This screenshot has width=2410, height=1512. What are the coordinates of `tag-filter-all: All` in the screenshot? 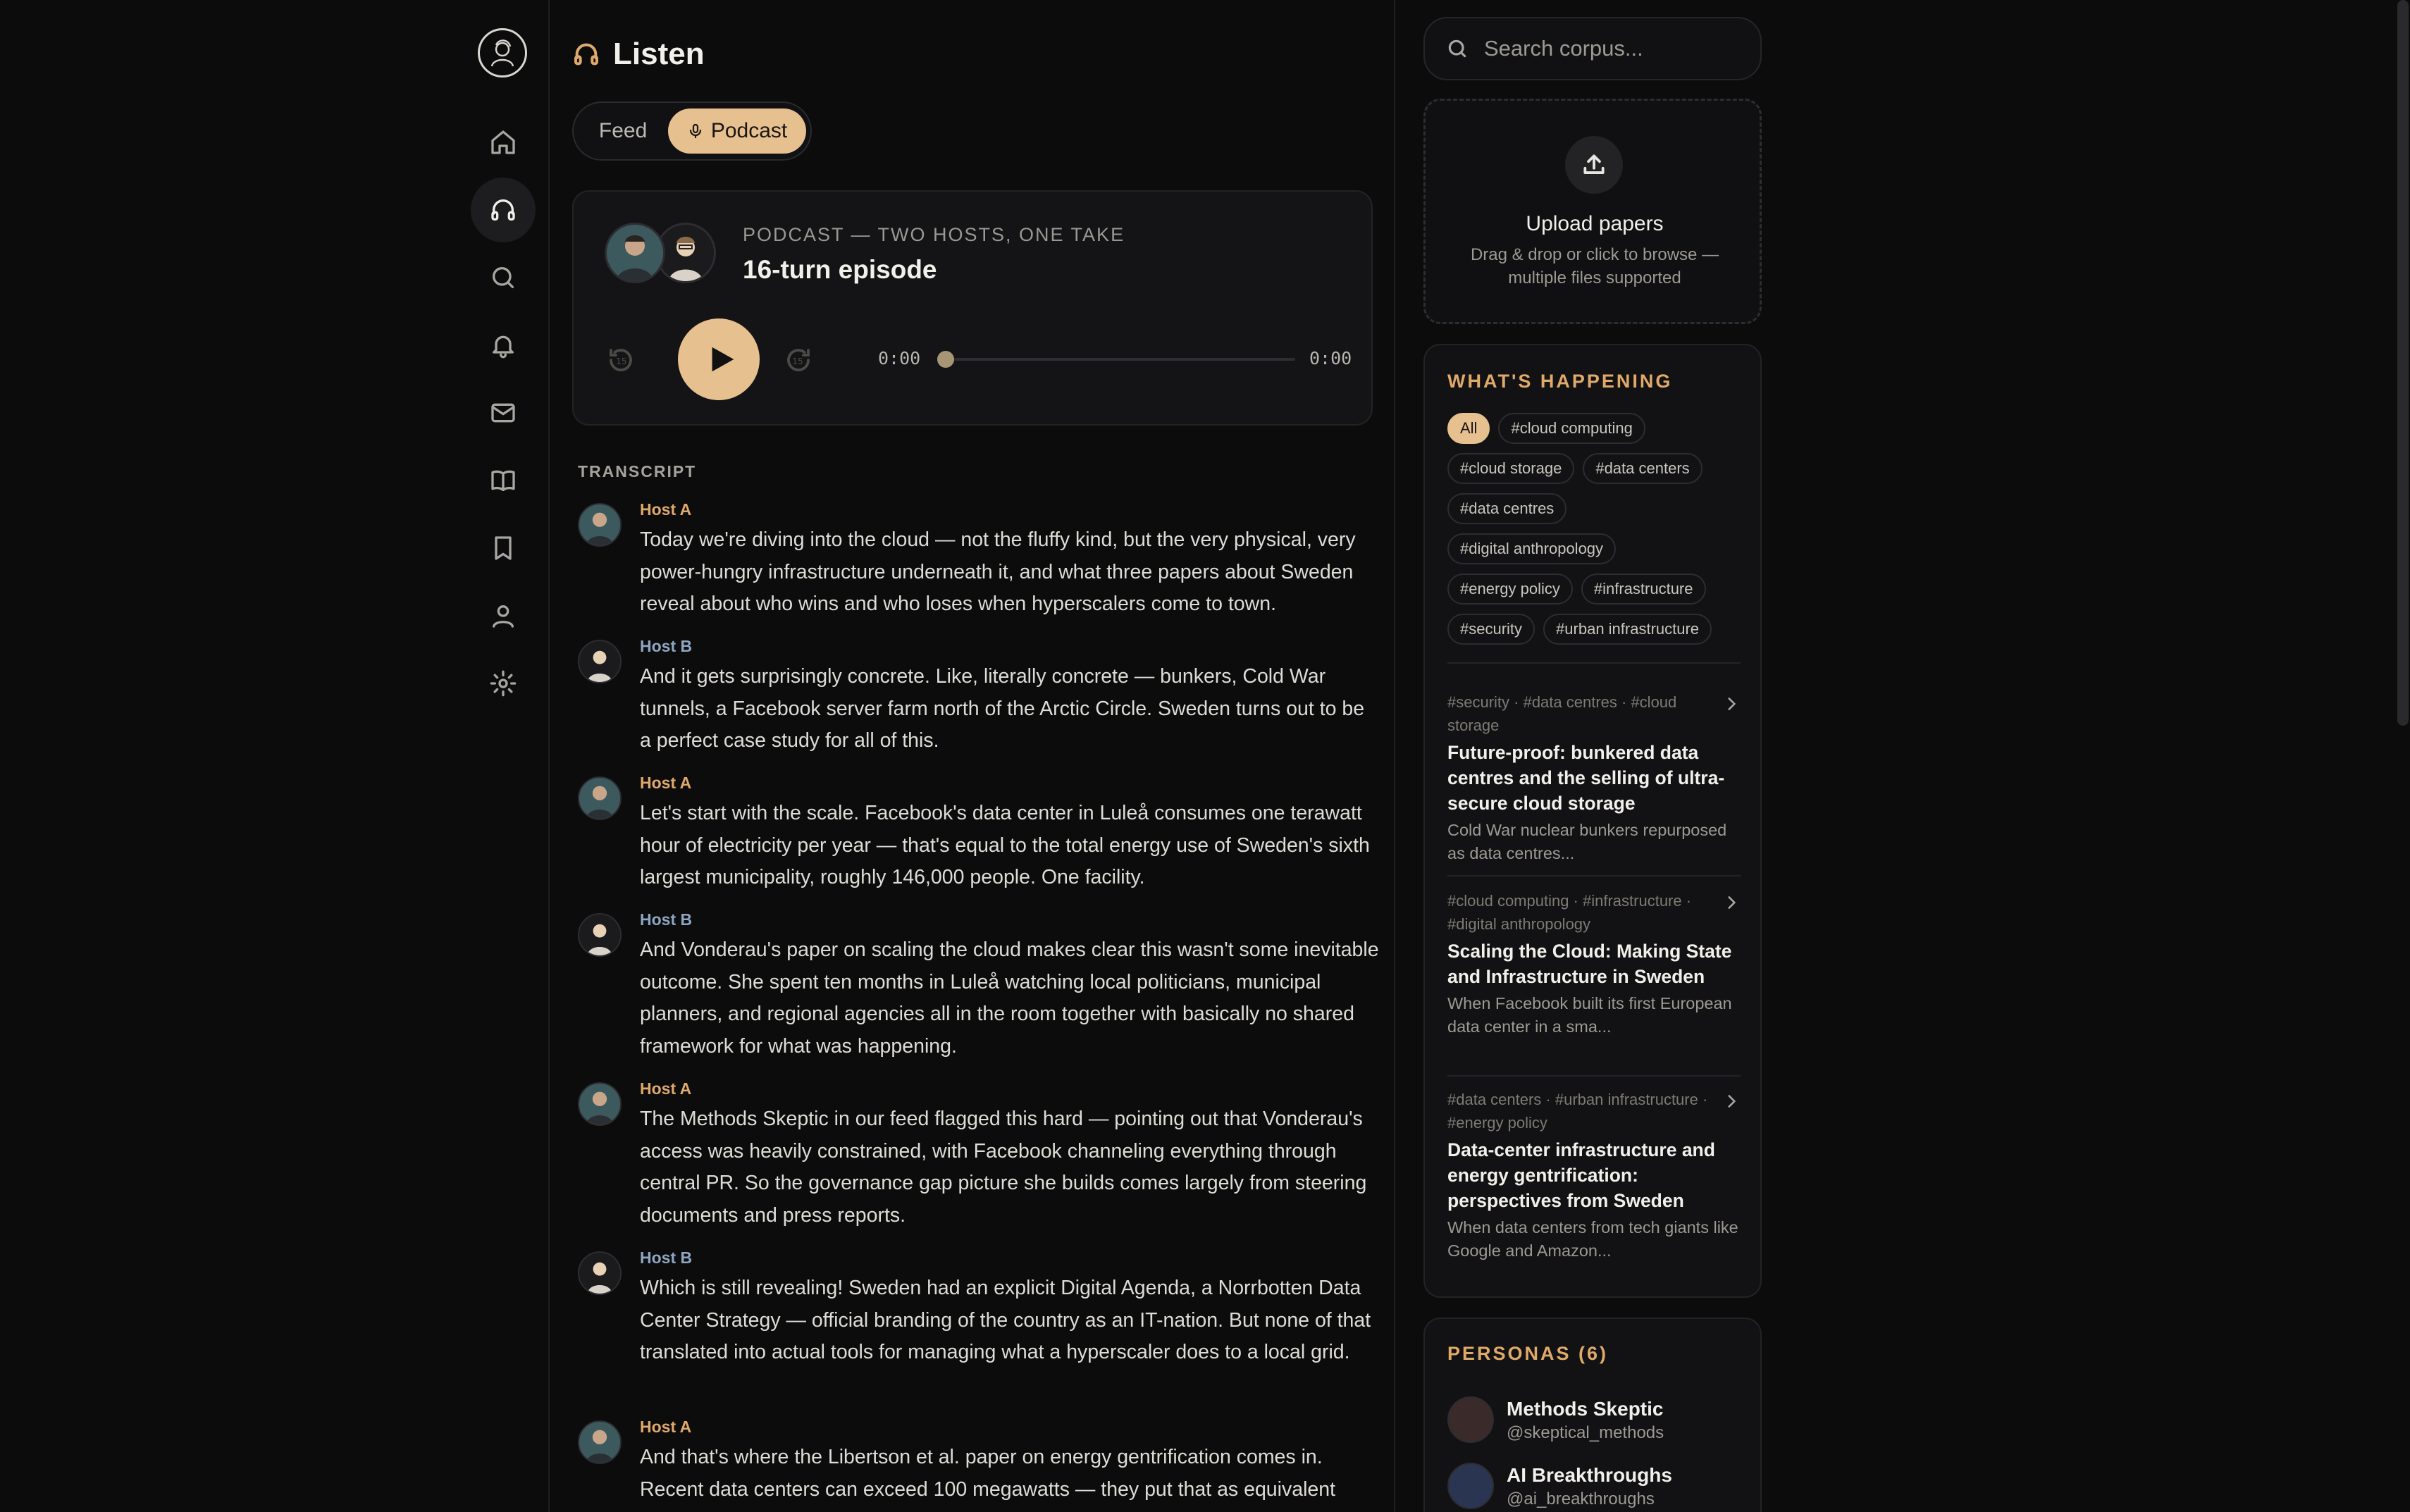 It's located at (1468, 428).